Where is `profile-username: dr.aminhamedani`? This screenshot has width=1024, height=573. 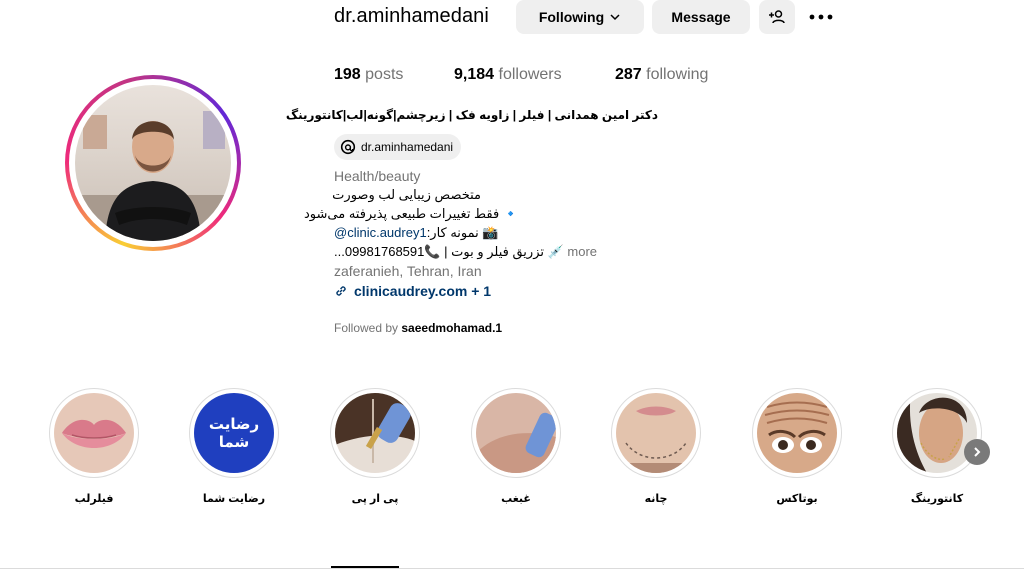
profile-username: dr.aminhamedani is located at coordinates (411, 16).